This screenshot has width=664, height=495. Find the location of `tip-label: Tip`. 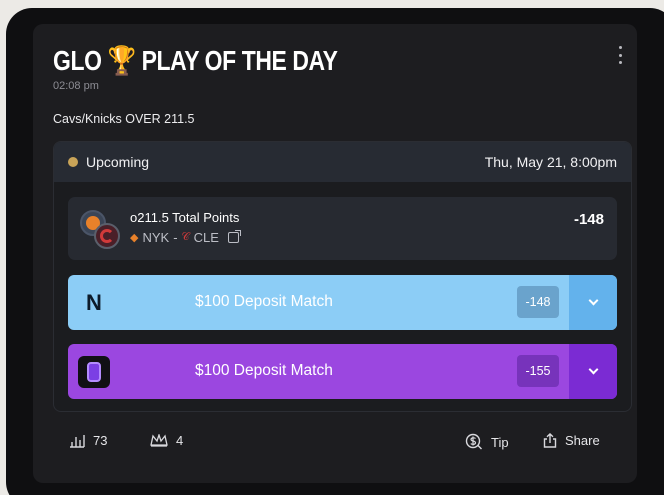

tip-label: Tip is located at coordinates (500, 442).